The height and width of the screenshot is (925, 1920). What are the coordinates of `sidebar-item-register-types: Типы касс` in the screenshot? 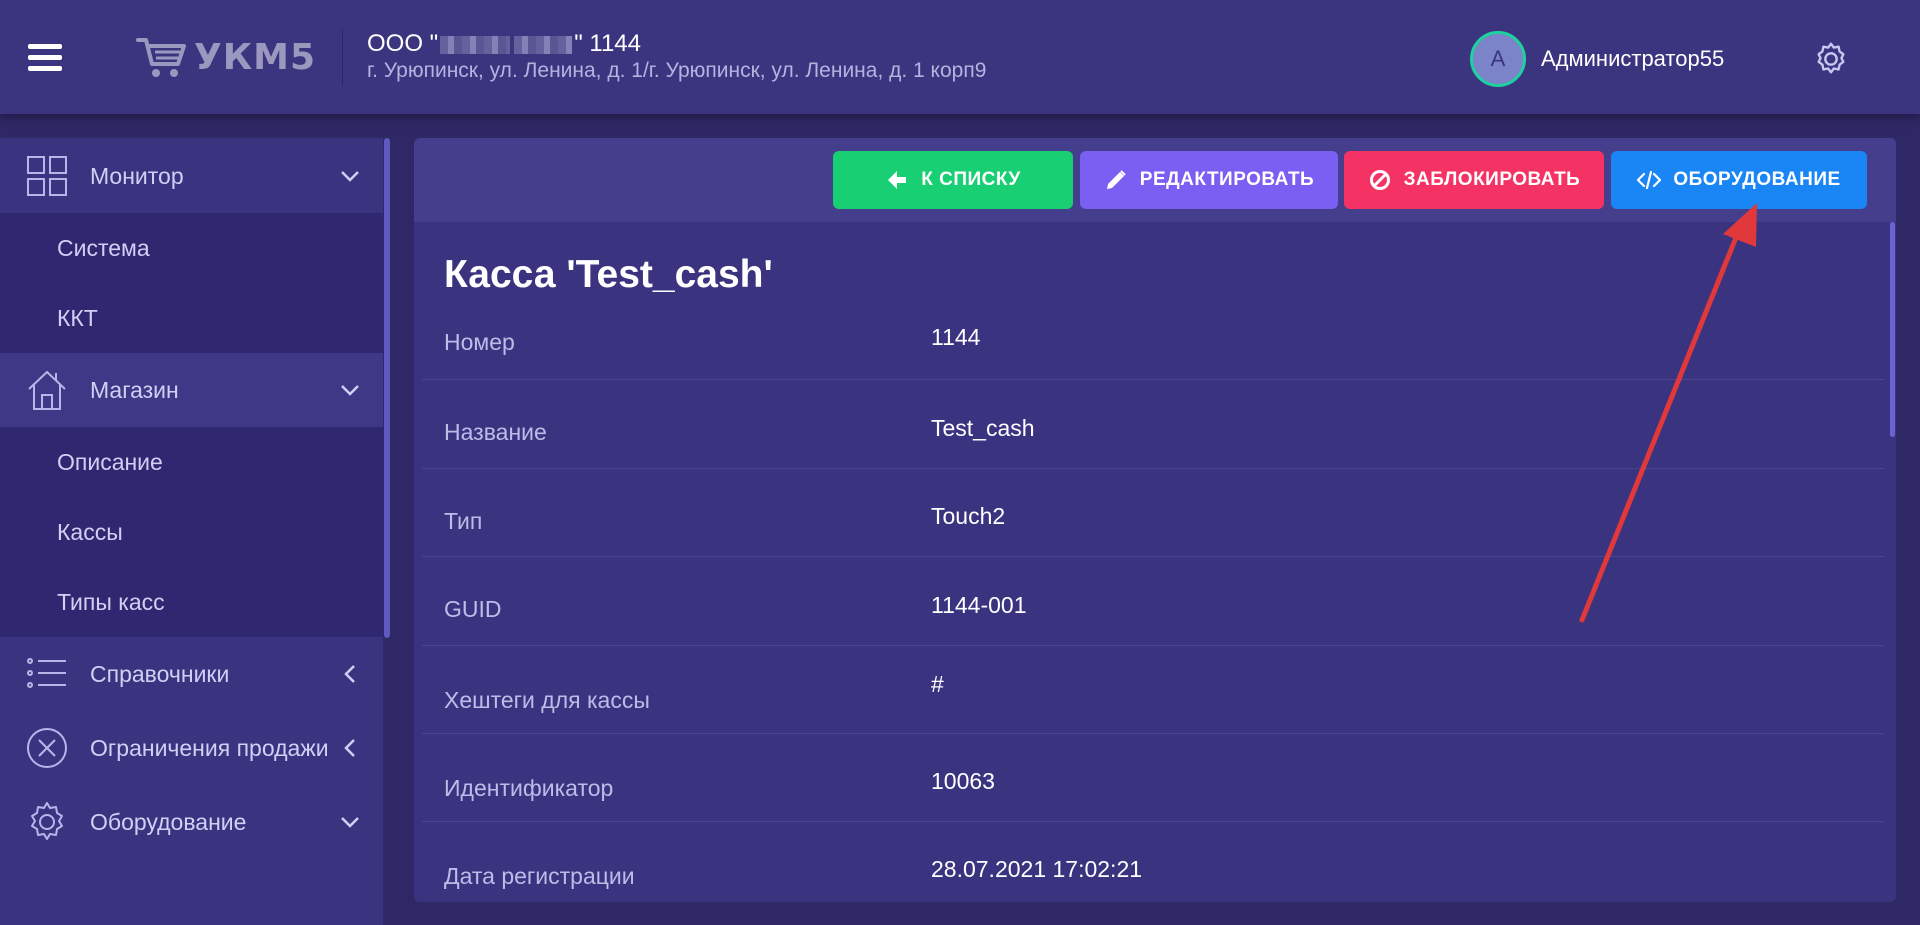 It's located at (191, 602).